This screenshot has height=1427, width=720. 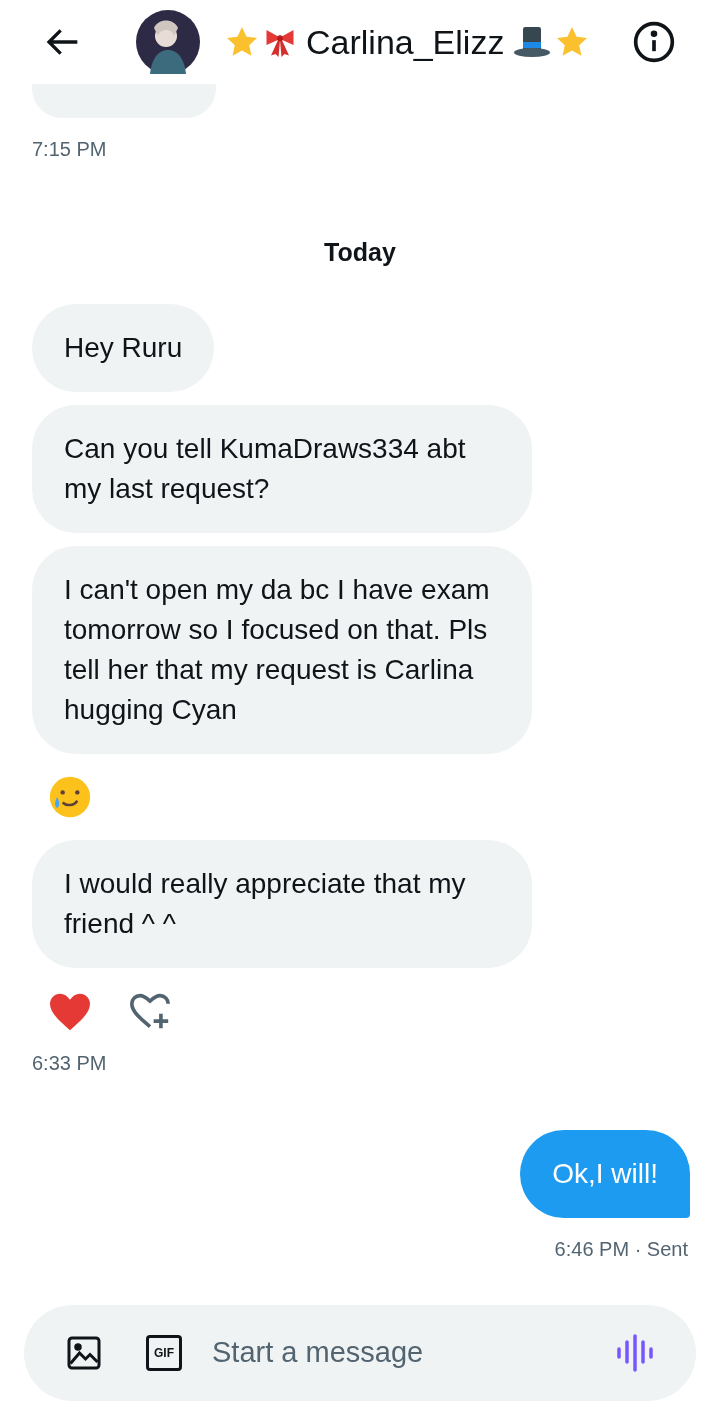 I want to click on timestamp: 6:33 PM, so click(x=70, y=1063).